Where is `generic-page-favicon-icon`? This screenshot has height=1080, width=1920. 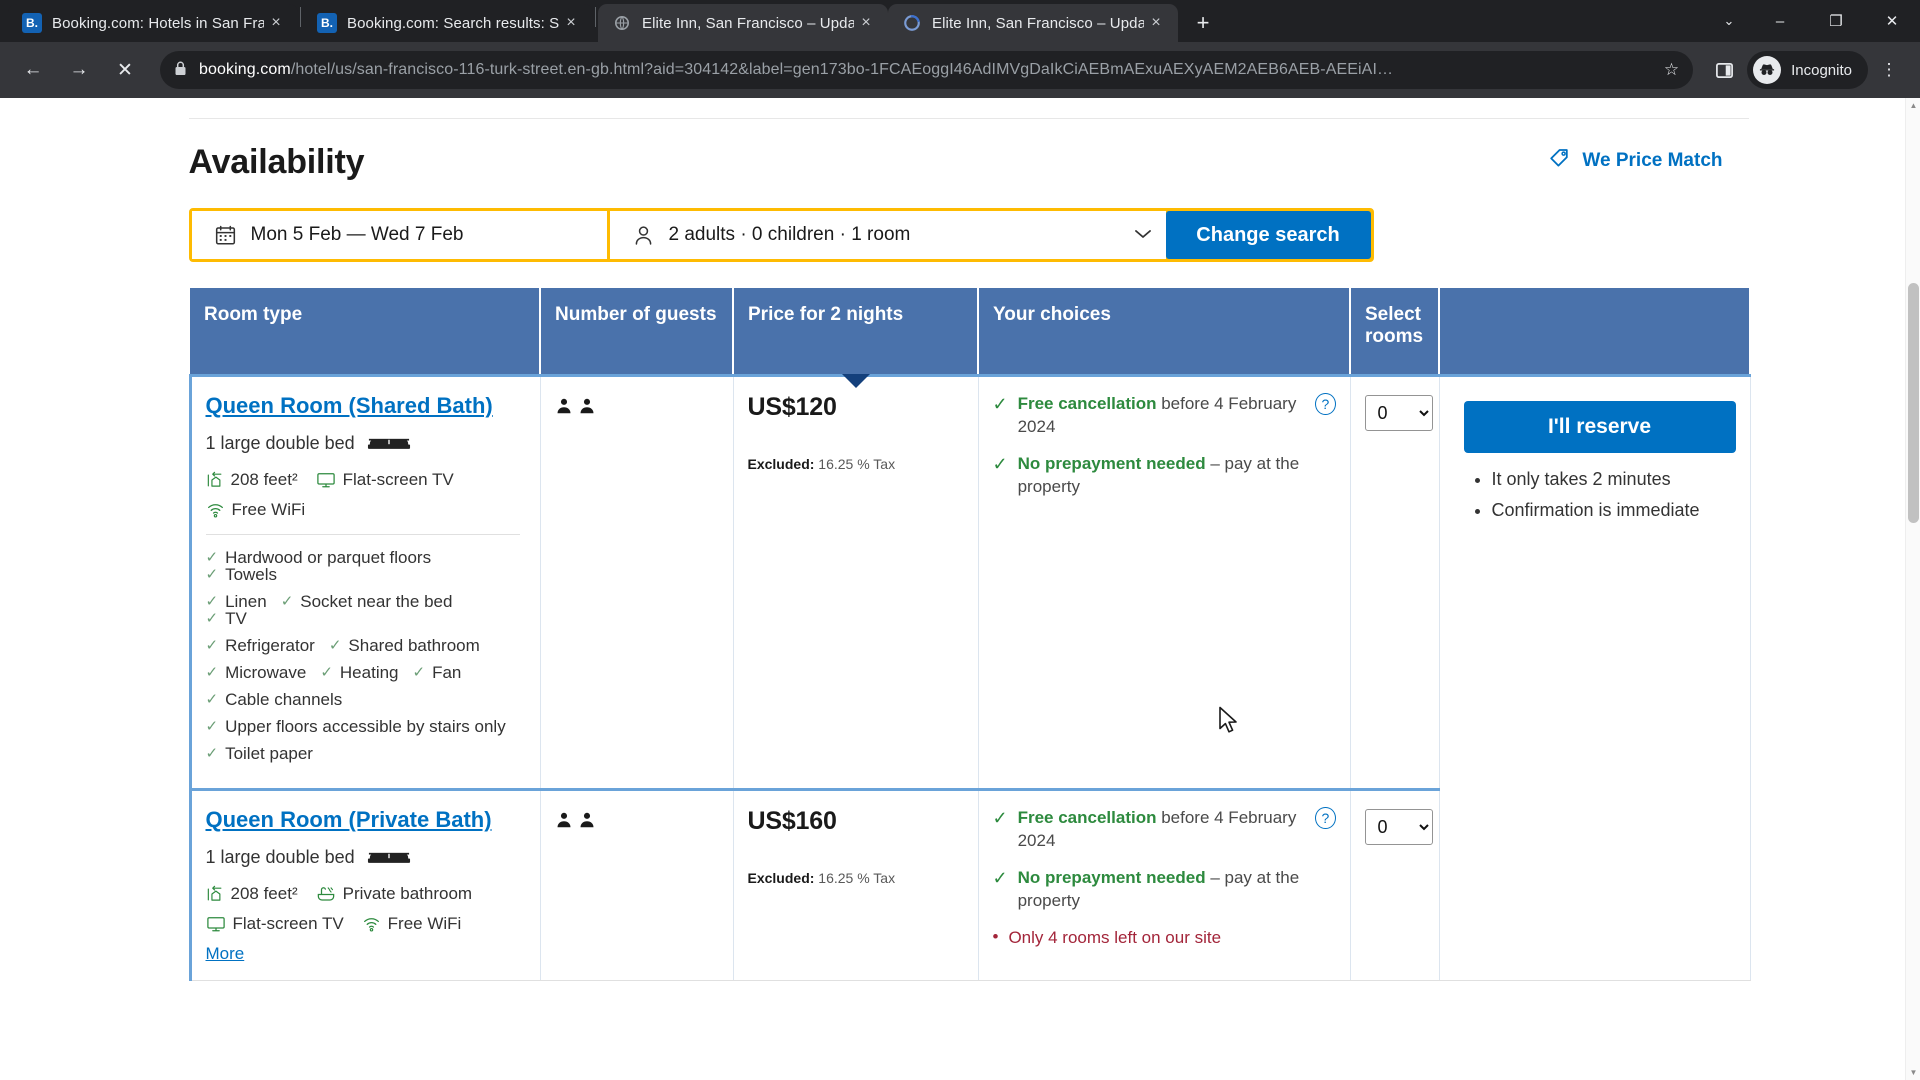 generic-page-favicon-icon is located at coordinates (622, 23).